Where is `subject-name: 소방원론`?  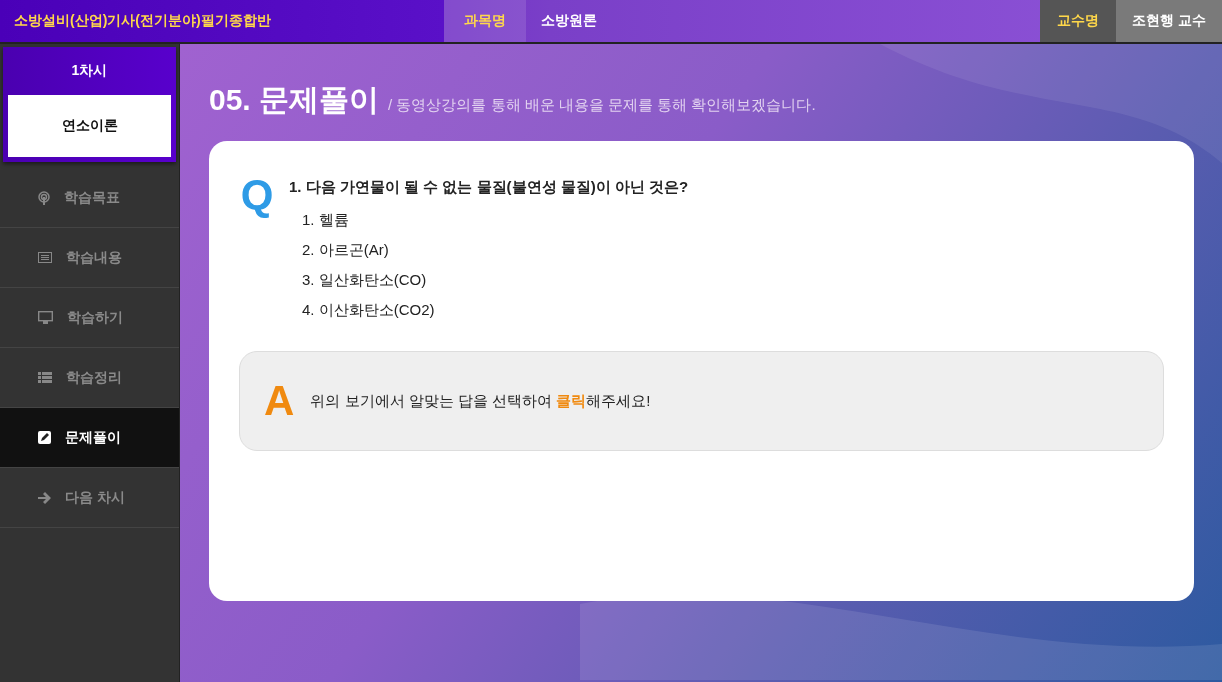
subject-name: 소방원론 is located at coordinates (569, 20).